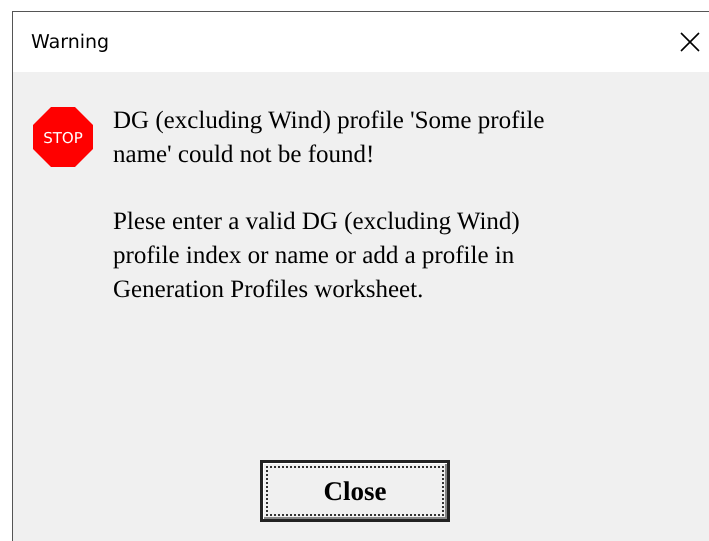 Image resolution: width=709 pixels, height=541 pixels. I want to click on close-icon, so click(690, 42).